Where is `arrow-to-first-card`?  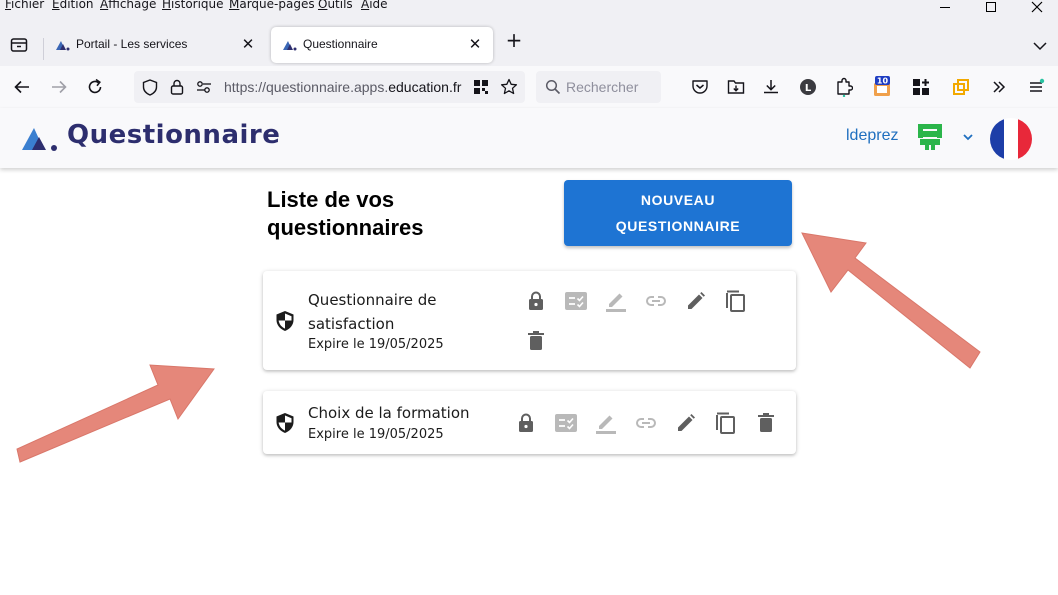
arrow-to-first-card is located at coordinates (115, 413).